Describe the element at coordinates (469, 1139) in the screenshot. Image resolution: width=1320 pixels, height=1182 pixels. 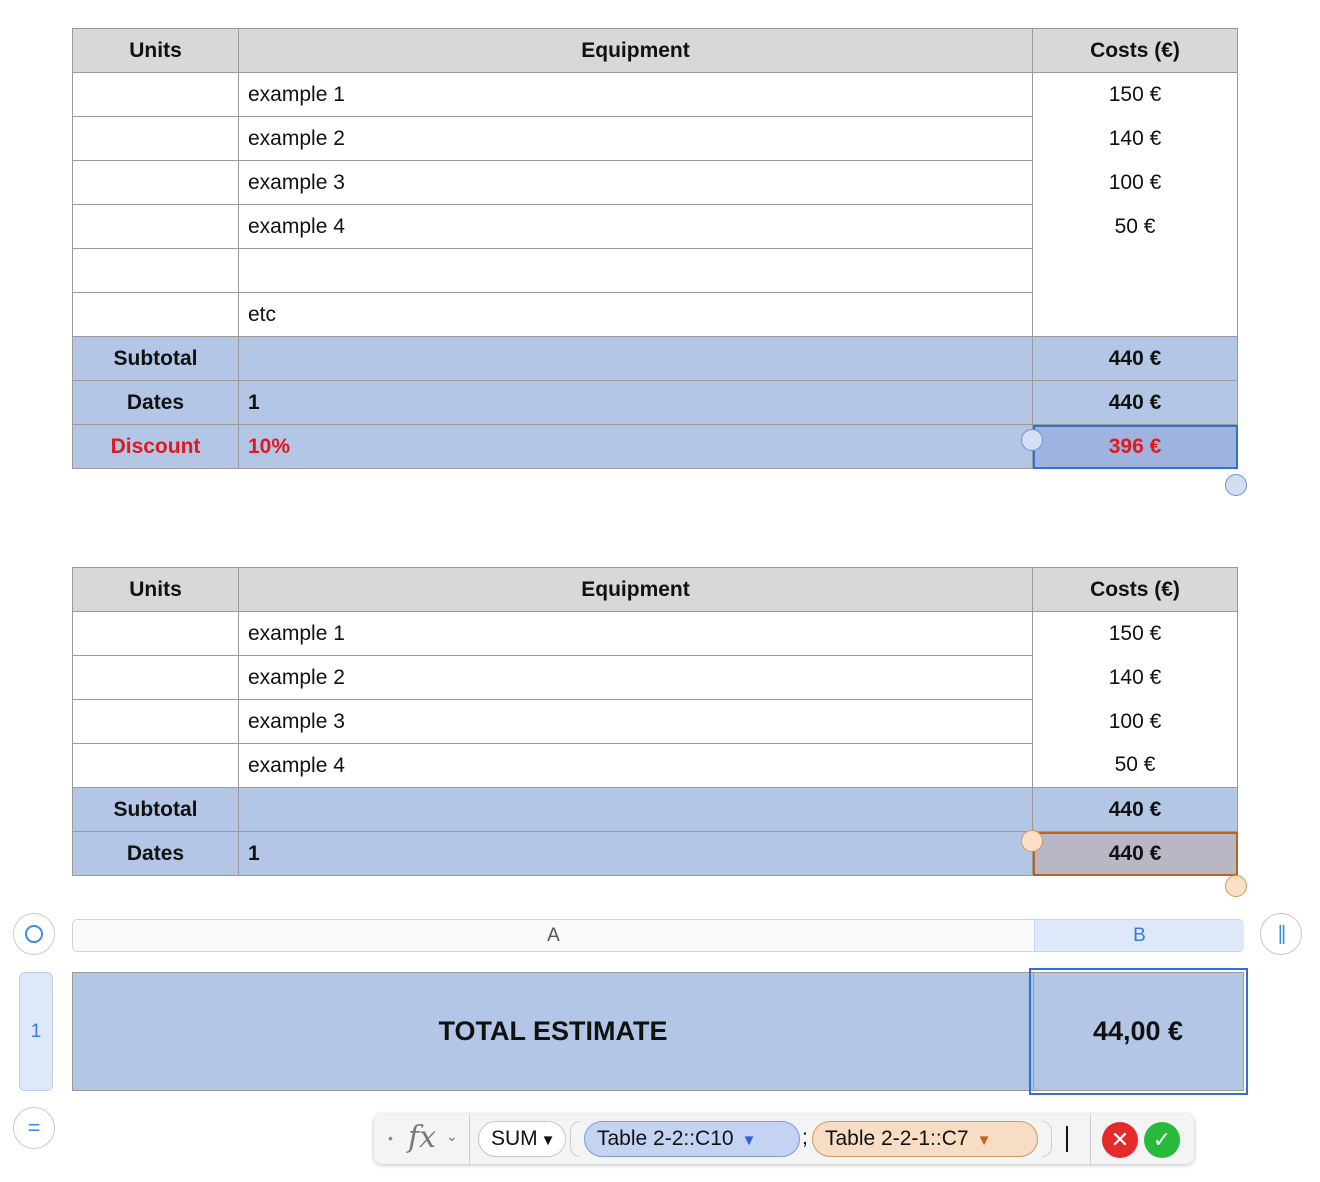
I see `divider` at that location.